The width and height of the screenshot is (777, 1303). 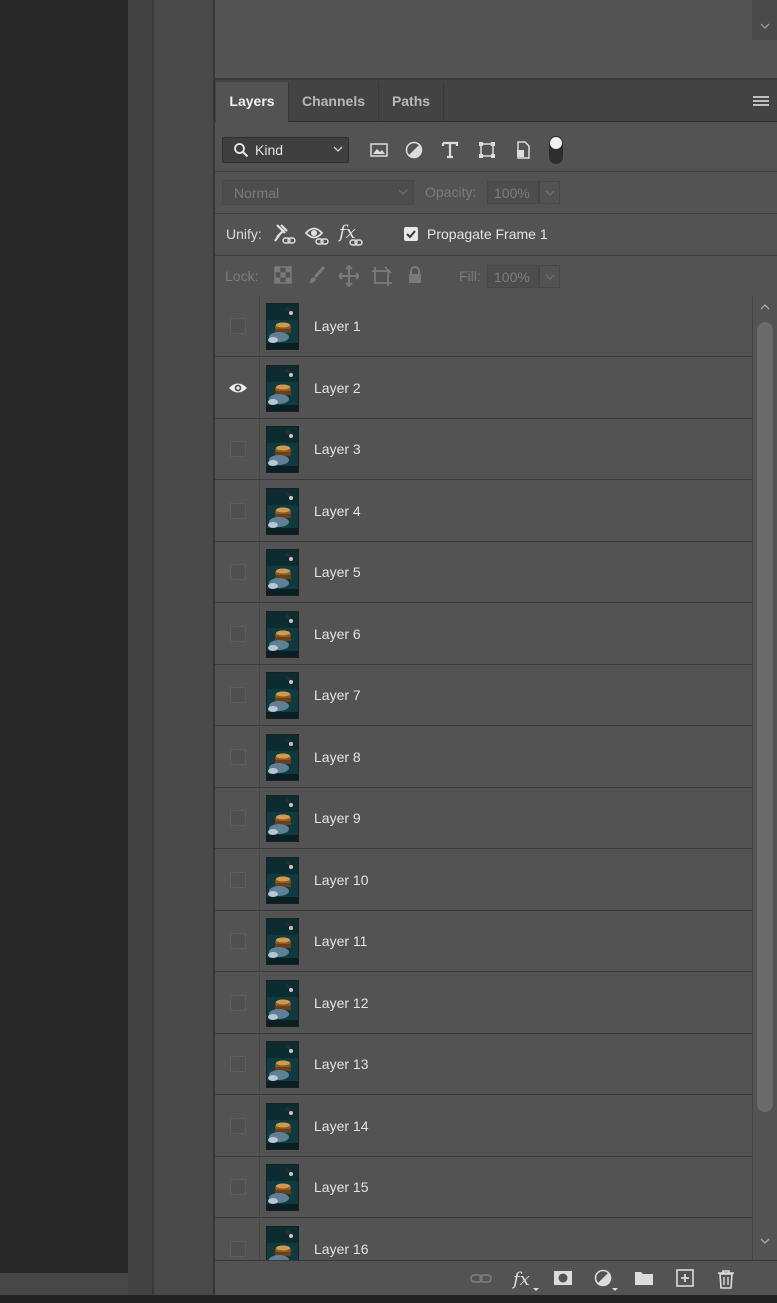 What do you see at coordinates (606, 1281) in the screenshot?
I see `adjustment-layer-icon` at bounding box center [606, 1281].